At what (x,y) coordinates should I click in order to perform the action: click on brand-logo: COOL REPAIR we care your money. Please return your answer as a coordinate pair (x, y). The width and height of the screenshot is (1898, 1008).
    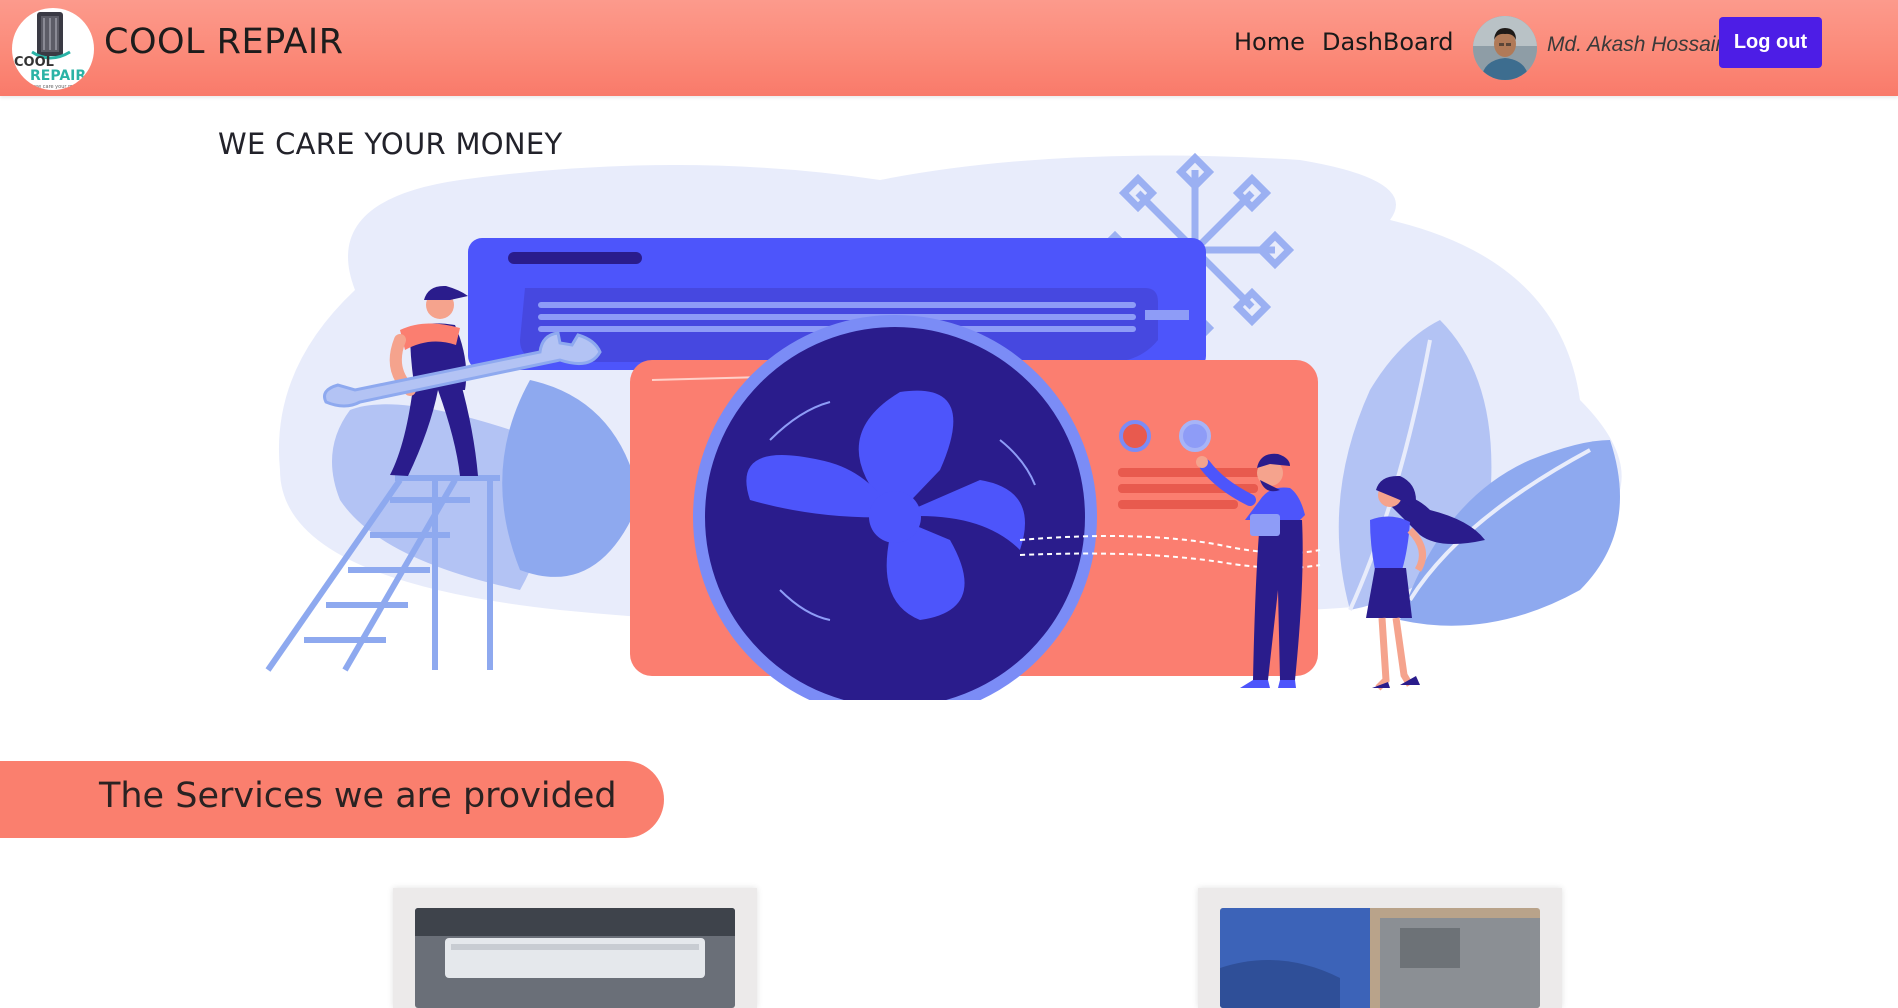
    Looking at the image, I should click on (53, 49).